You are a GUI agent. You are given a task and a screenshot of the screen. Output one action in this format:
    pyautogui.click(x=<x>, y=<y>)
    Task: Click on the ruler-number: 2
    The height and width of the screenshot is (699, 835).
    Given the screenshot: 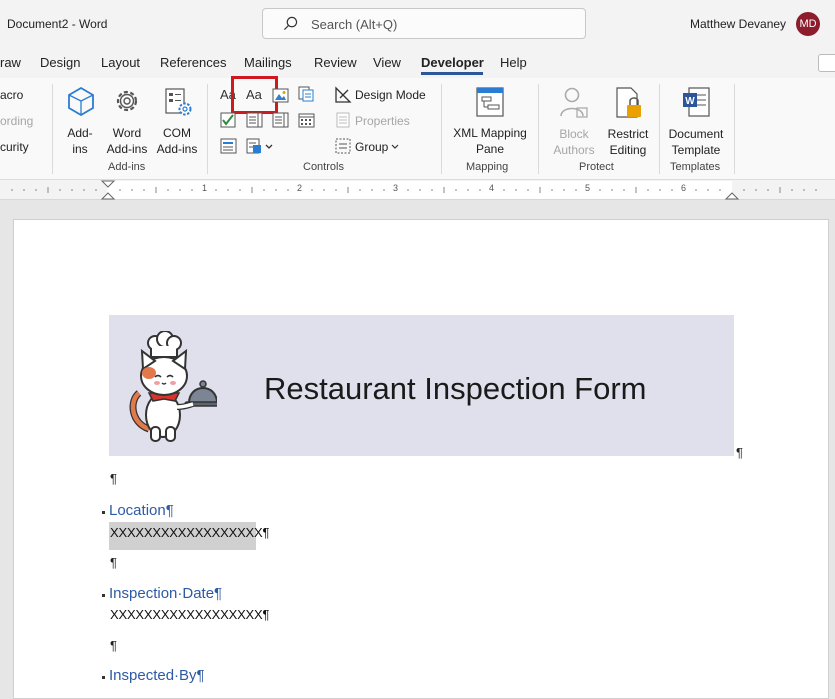 What is the action you would take?
    pyautogui.click(x=300, y=188)
    